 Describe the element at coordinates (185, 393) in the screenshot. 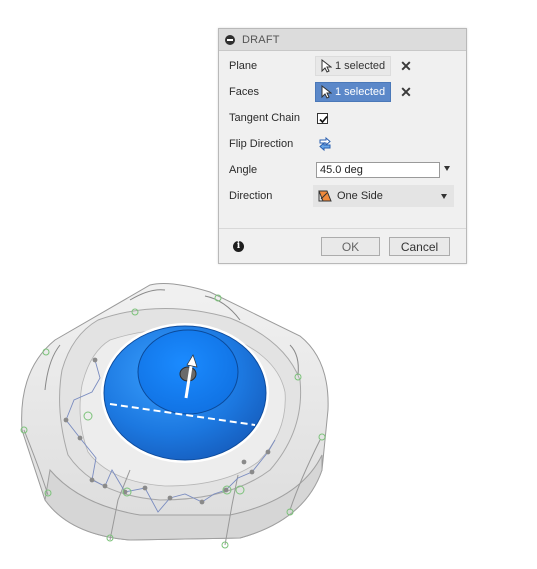

I see `selected-face` at that location.